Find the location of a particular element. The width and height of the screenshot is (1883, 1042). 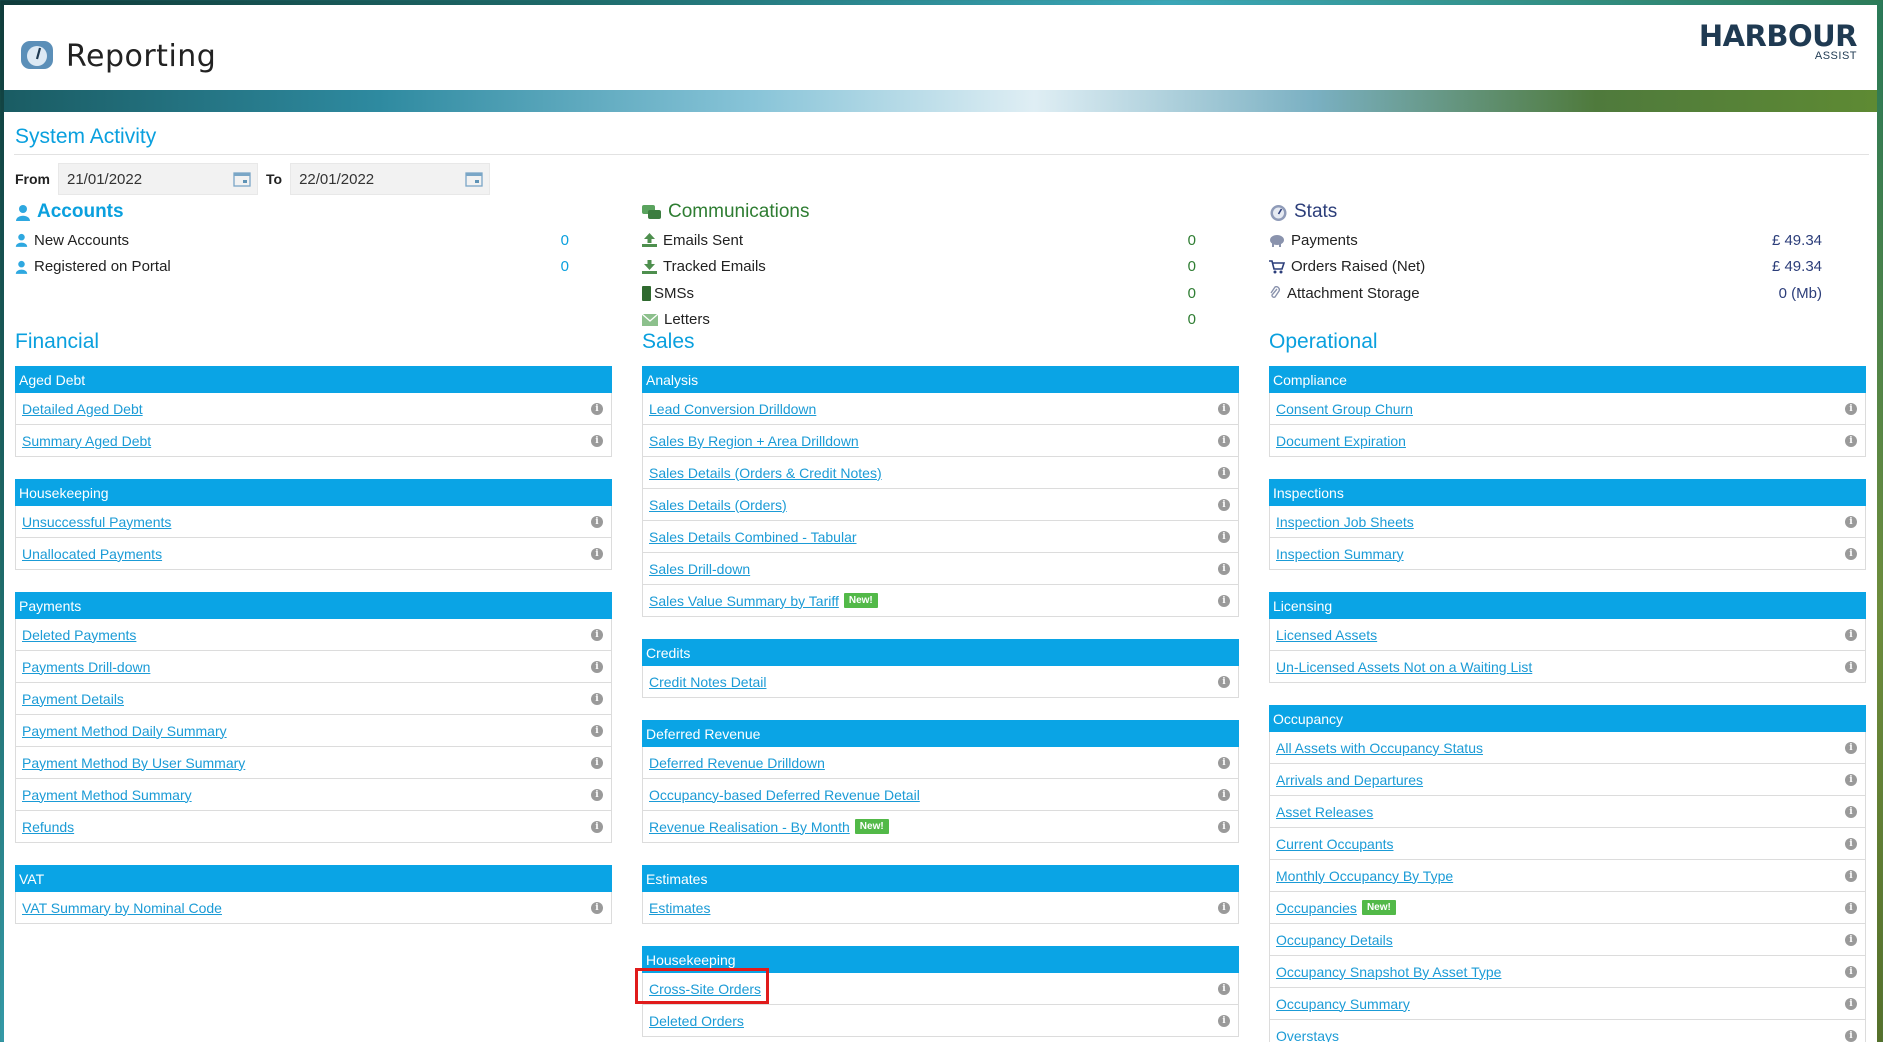

report-link-licensed-assets: Licensed Assets is located at coordinates (1326, 635).